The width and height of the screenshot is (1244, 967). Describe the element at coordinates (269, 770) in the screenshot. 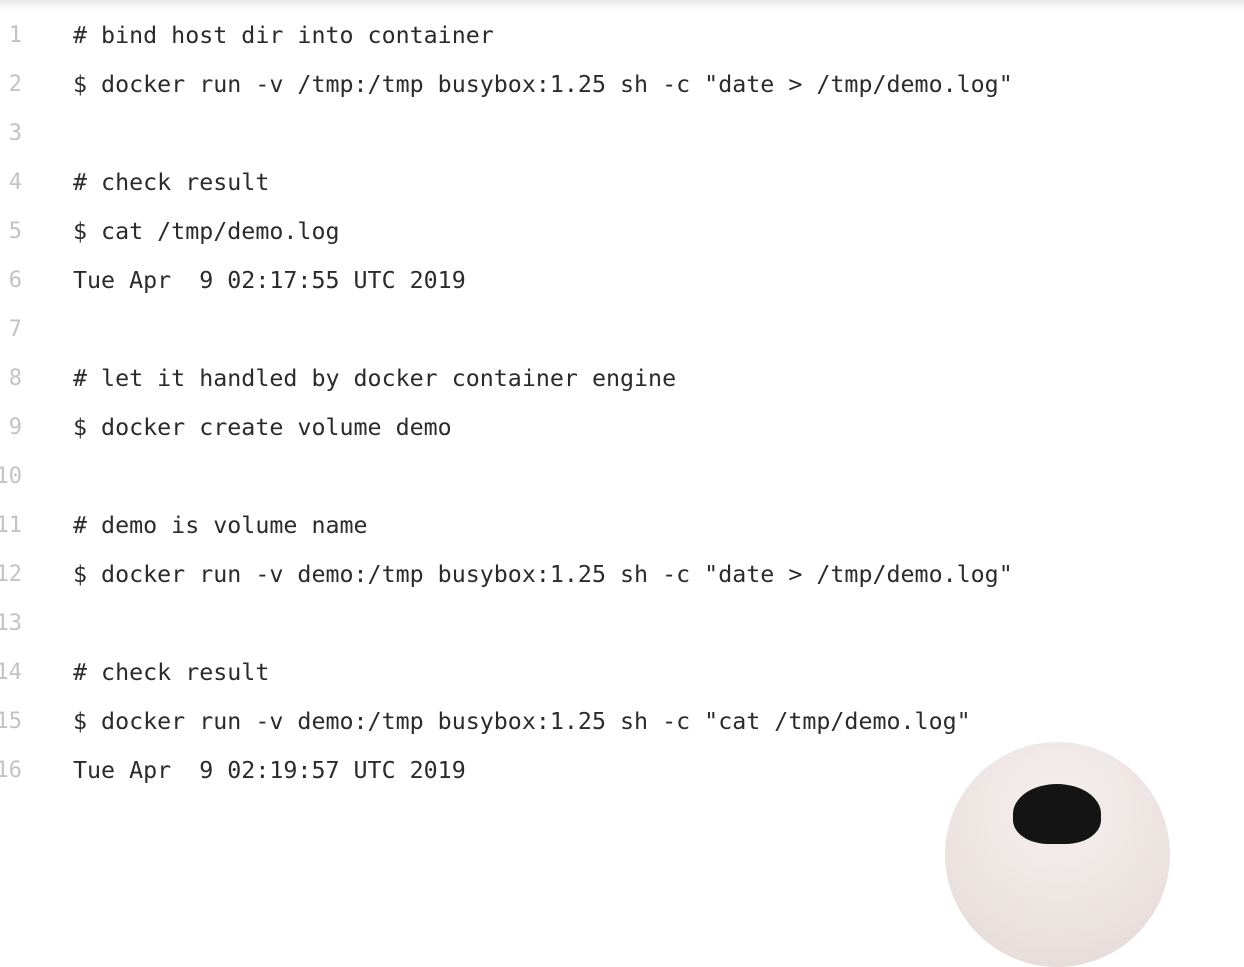

I see `line-text: Tue Apr 9 02:19:57 UTC 2019` at that location.